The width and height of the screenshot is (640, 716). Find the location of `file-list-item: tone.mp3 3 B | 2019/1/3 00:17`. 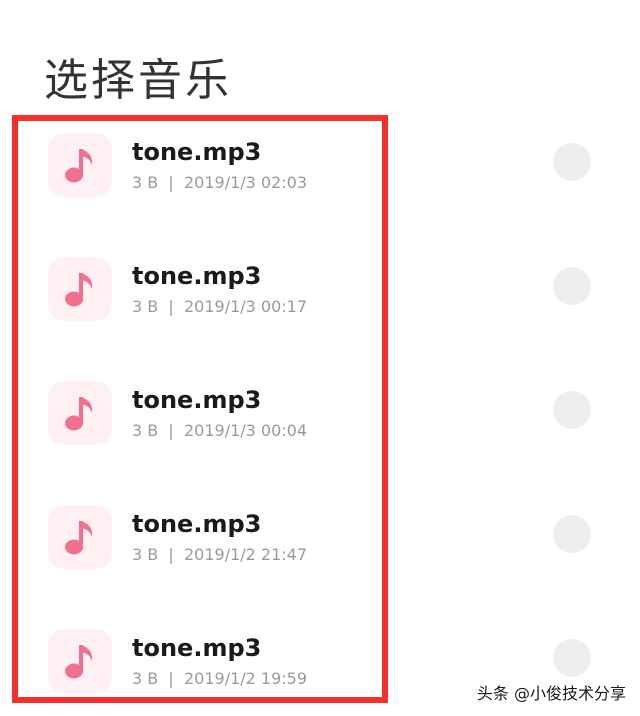

file-list-item: tone.mp3 3 B | 2019/1/3 00:17 is located at coordinates (320, 292).